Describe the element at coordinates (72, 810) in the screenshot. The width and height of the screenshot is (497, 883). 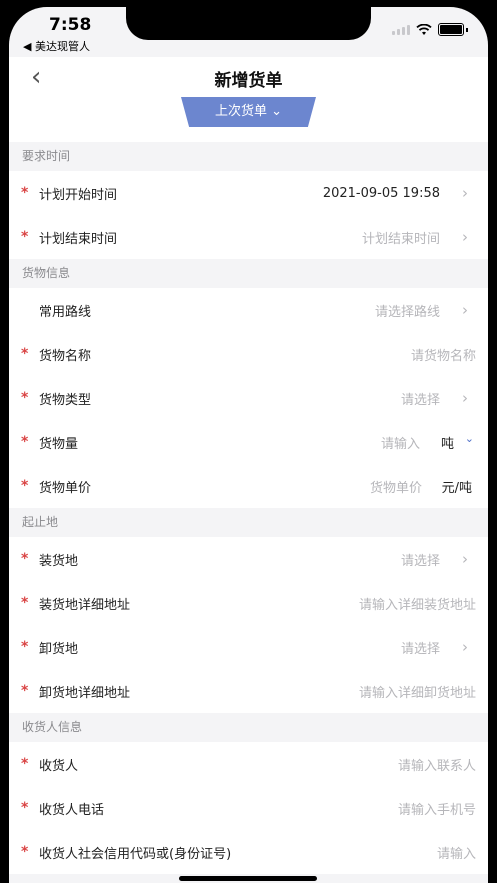
I see `receiver-phone-label: 收货人电话` at that location.